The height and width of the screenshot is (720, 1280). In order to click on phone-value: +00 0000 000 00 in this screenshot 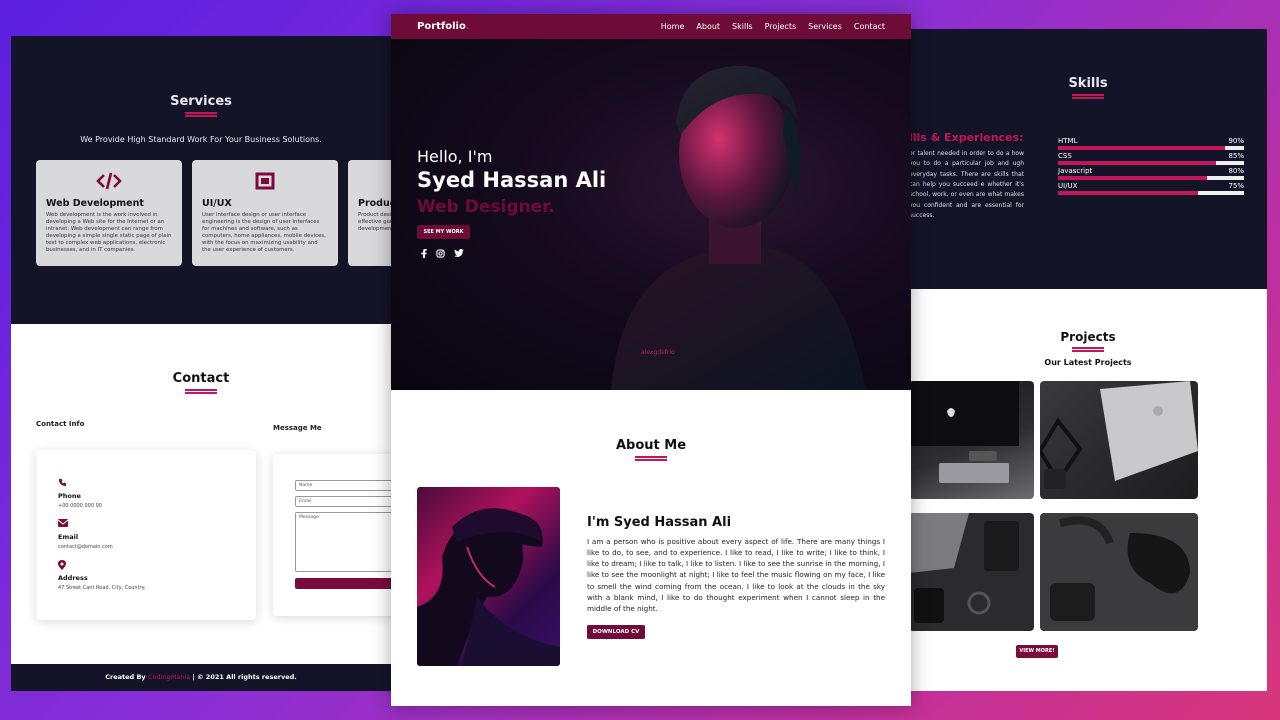, I will do `click(146, 506)`.